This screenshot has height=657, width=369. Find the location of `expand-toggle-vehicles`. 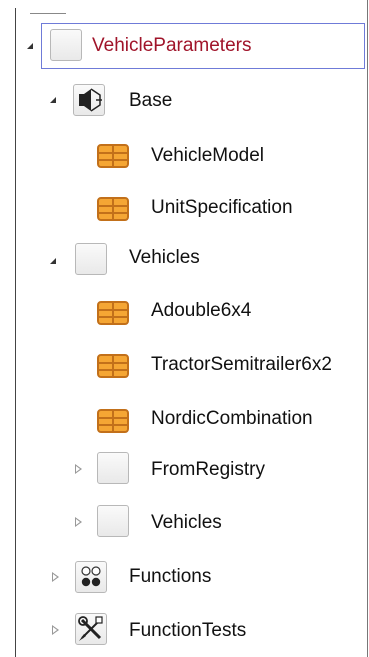

expand-toggle-vehicles is located at coordinates (53, 261).